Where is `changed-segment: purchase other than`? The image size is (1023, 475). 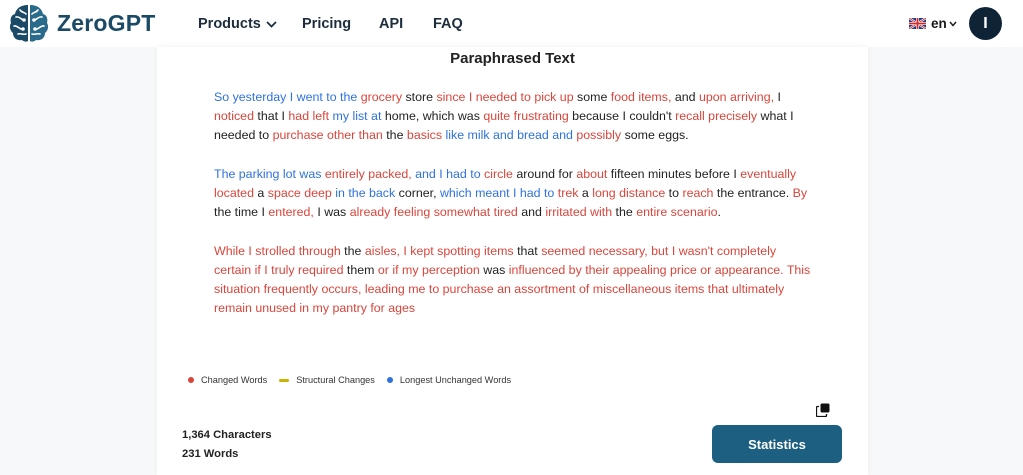 changed-segment: purchase other than is located at coordinates (327, 135).